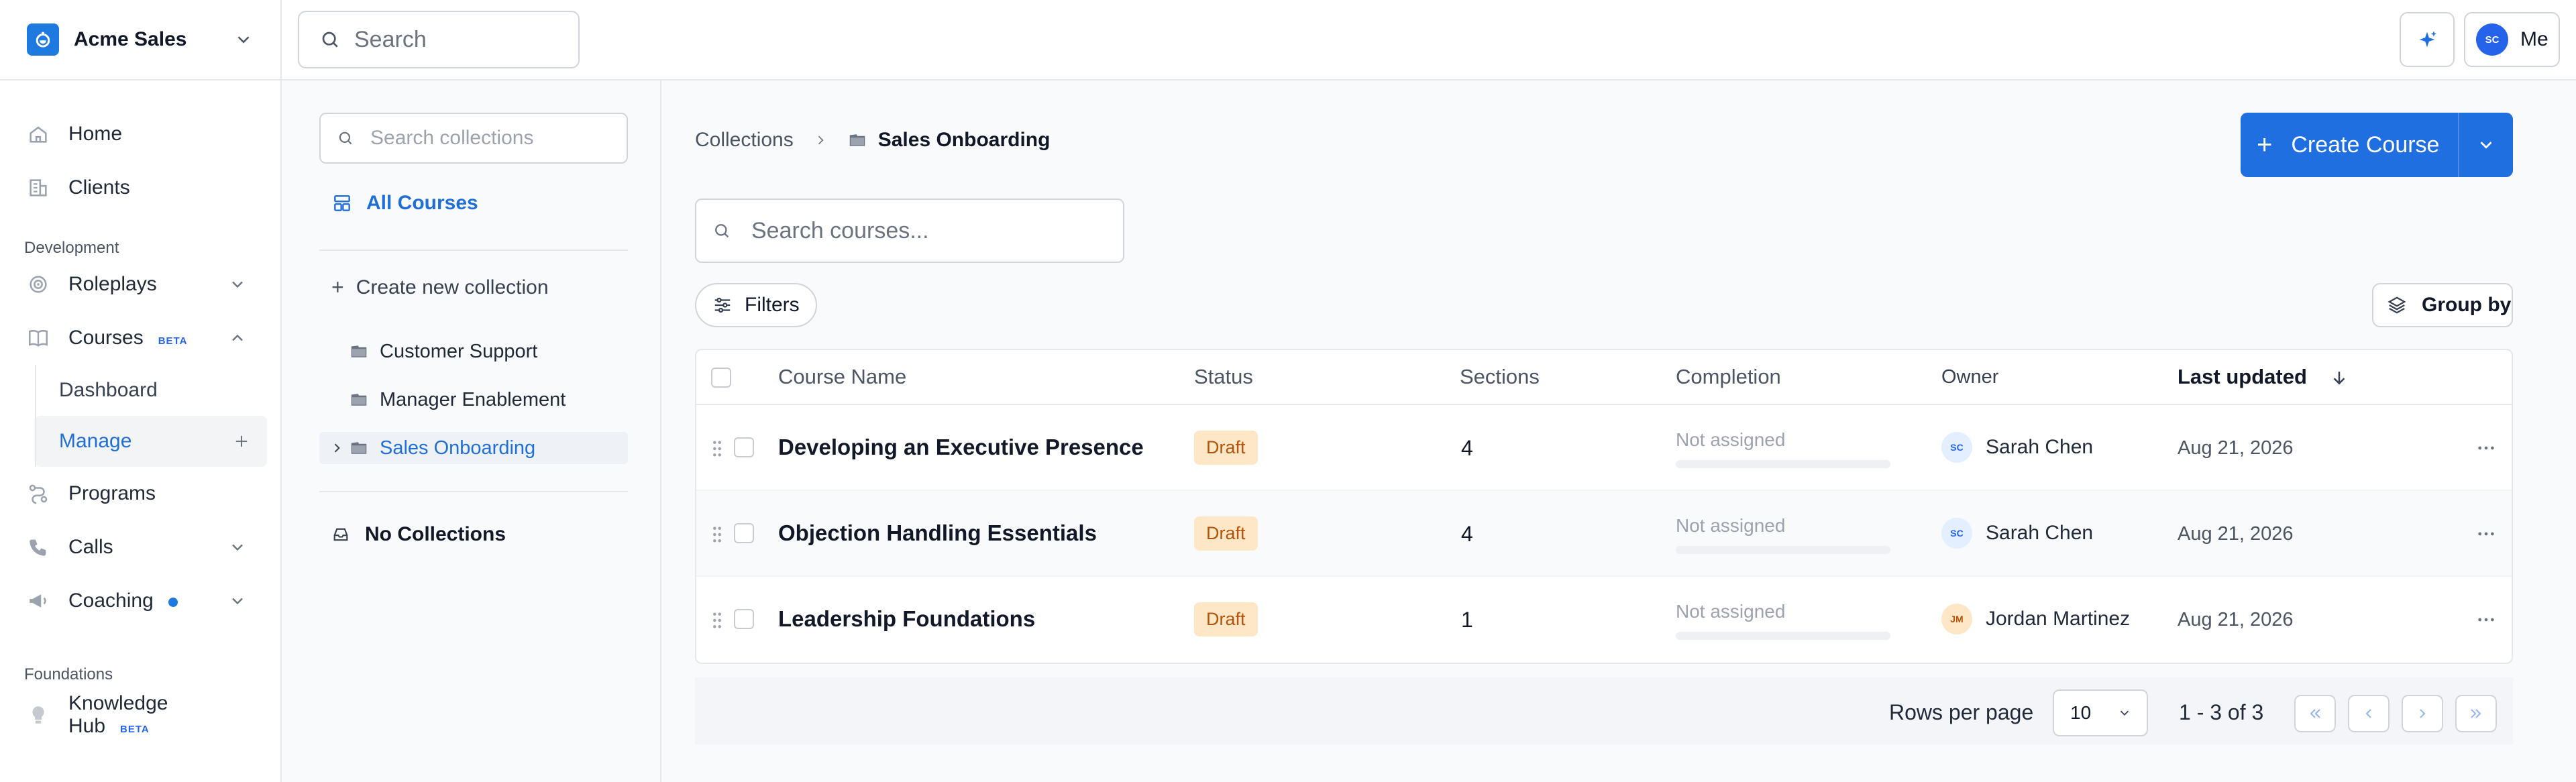 This screenshot has width=2576, height=782. What do you see at coordinates (173, 602) in the screenshot?
I see `notification-dot` at bounding box center [173, 602].